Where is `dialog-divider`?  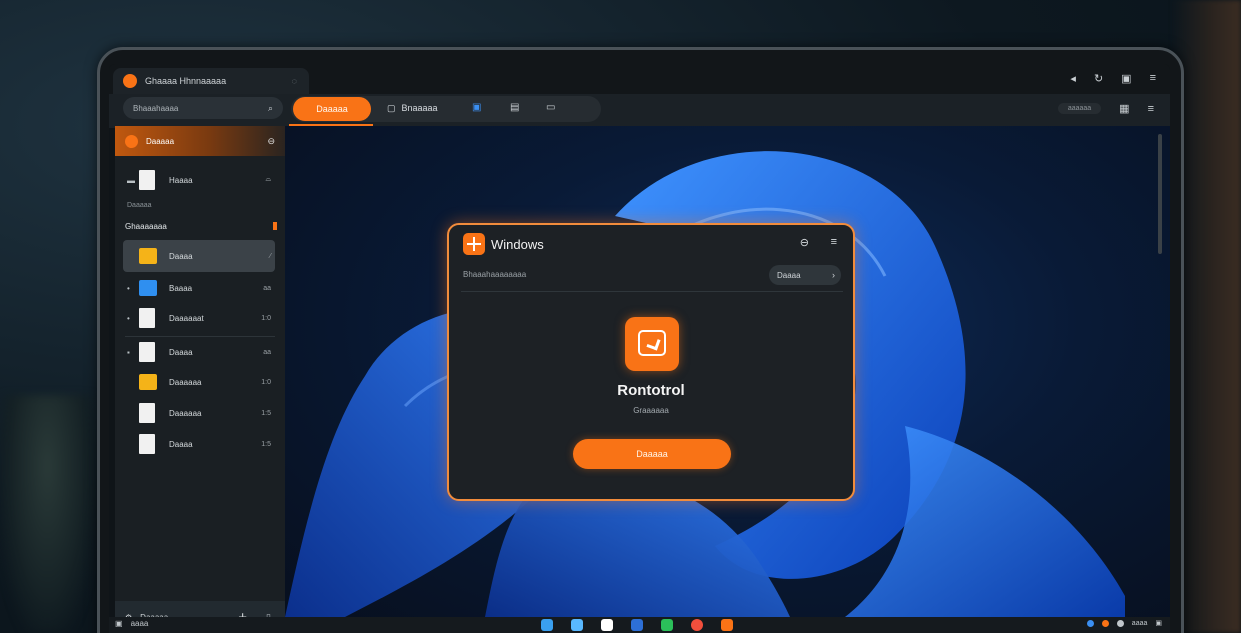 dialog-divider is located at coordinates (652, 291).